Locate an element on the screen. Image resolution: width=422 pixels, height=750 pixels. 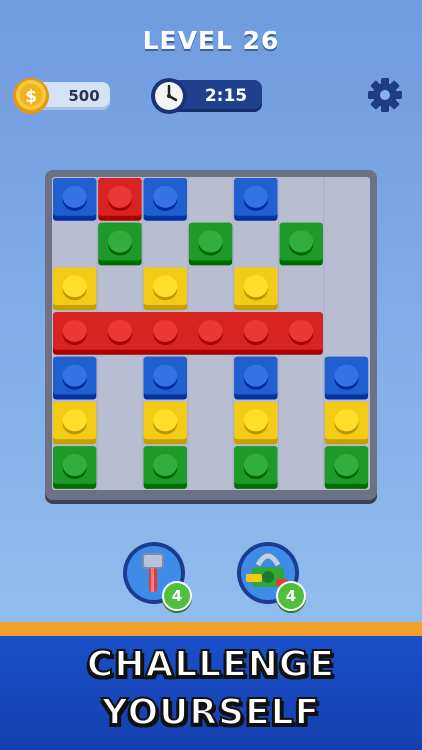
banner-line-2: YOURSELF is located at coordinates (211, 712).